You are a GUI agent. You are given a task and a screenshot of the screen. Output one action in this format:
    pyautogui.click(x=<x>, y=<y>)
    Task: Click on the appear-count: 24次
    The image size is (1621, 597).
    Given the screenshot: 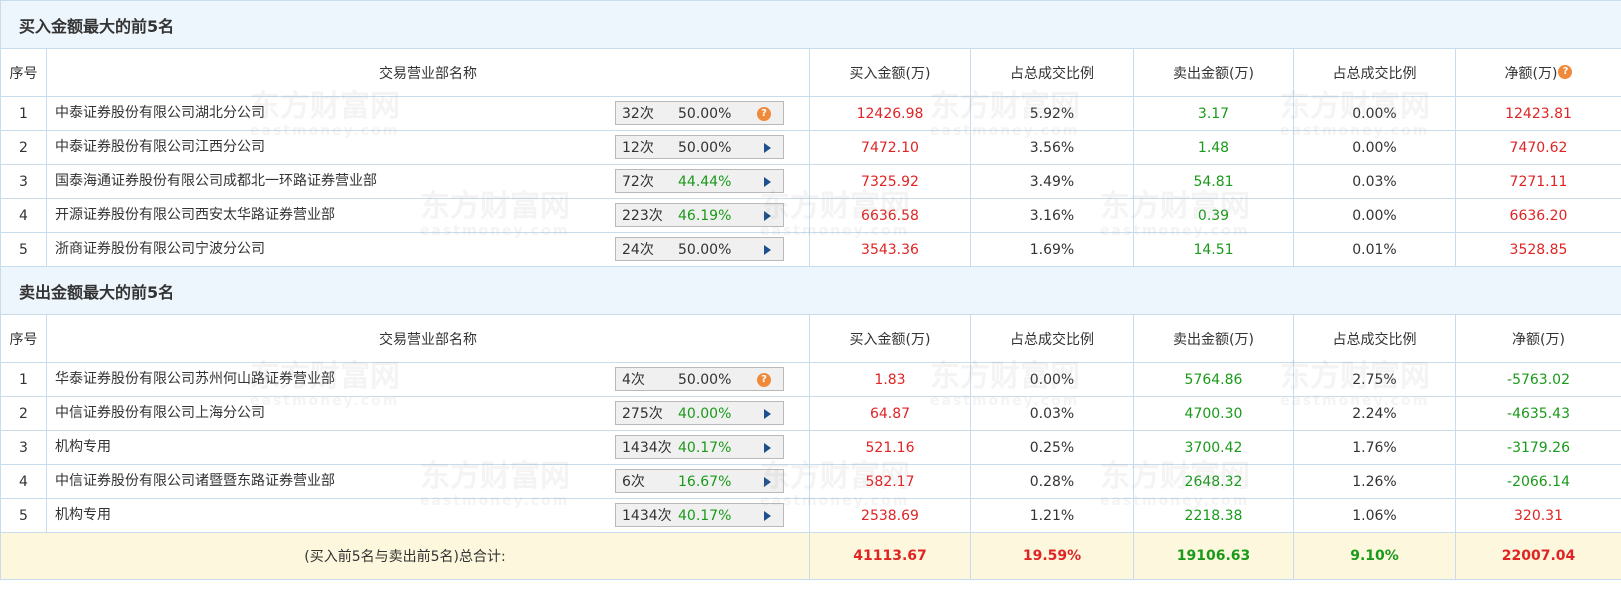 What is the action you would take?
    pyautogui.click(x=638, y=250)
    